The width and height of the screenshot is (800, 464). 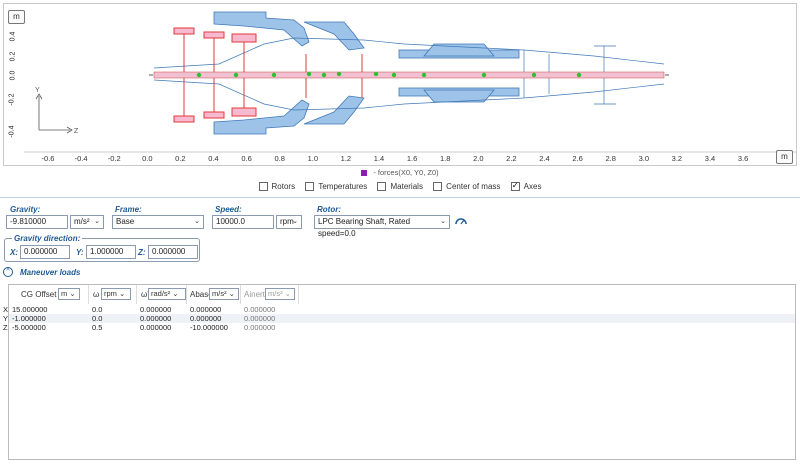 I want to click on header-omega-dot: ω̇ rad/s² ⌄, so click(x=162, y=294).